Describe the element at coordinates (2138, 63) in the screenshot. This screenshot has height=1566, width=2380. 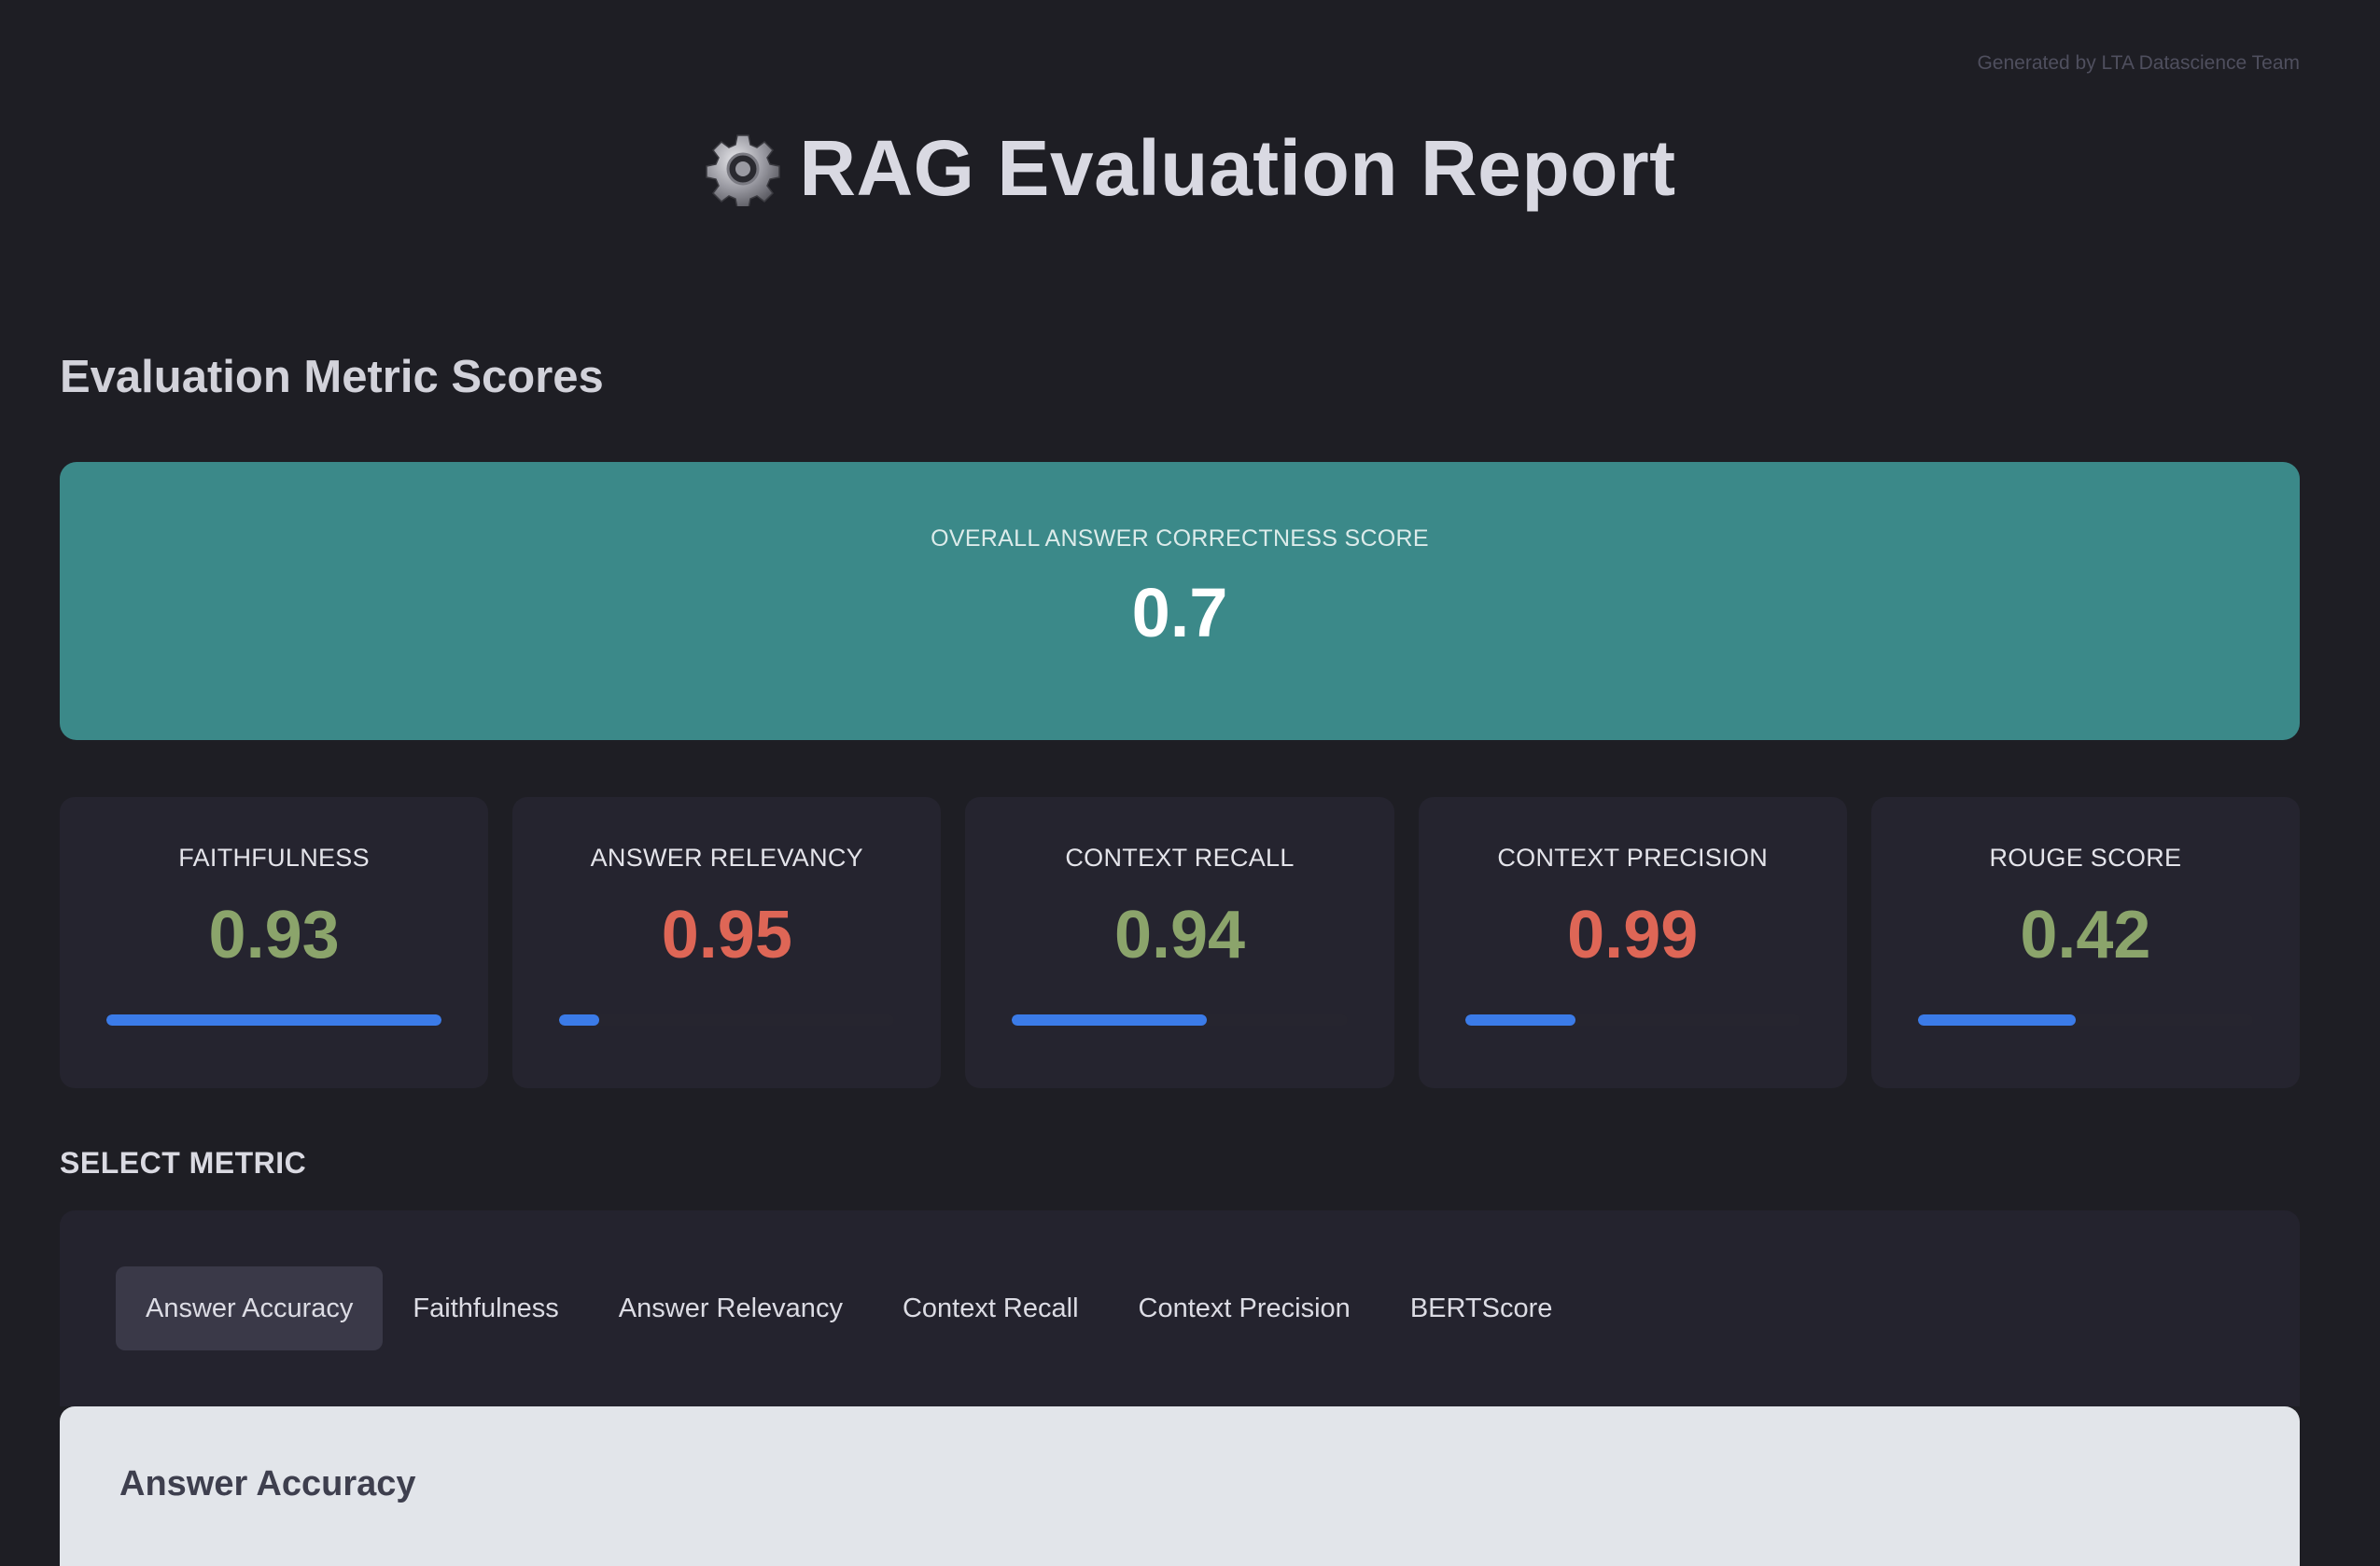
I see `credit-text: Generated by LTA Datascience Team` at that location.